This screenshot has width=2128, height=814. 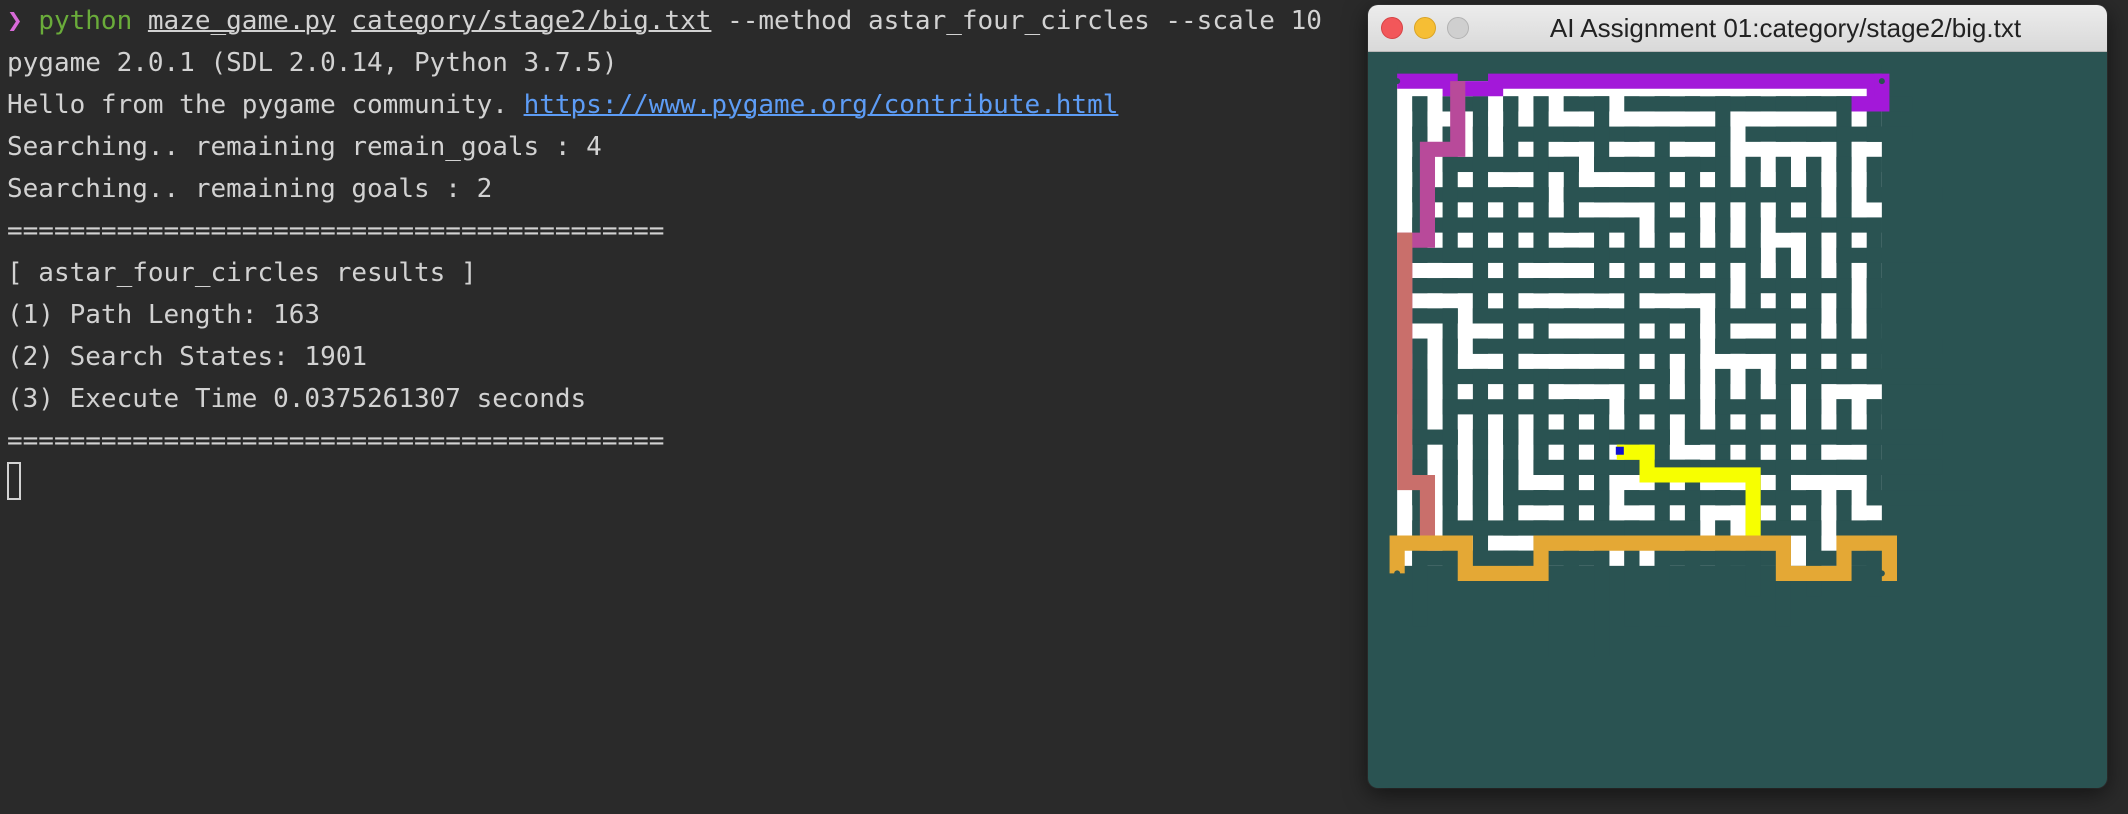 I want to click on close-icon, so click(x=1392, y=28).